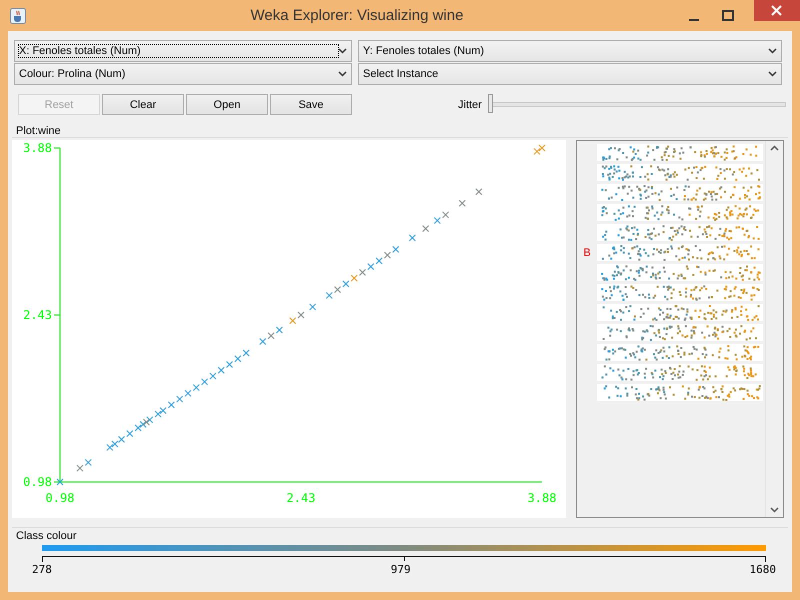 The width and height of the screenshot is (800, 600). I want to click on x-tick-label: 3.88, so click(542, 498).